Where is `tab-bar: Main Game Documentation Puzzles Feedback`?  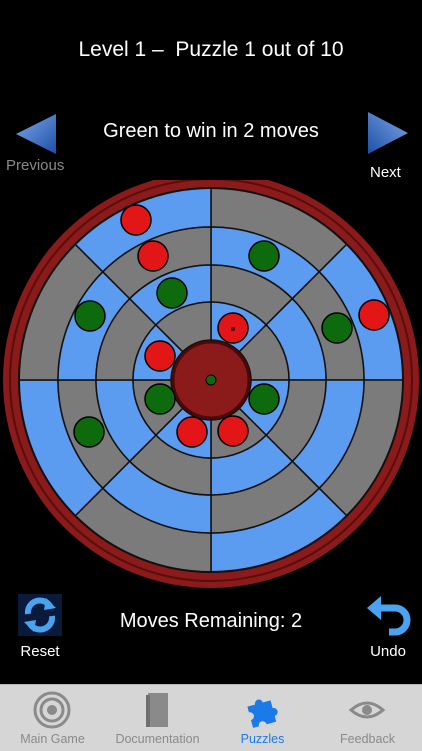 tab-bar: Main Game Documentation Puzzles Feedback is located at coordinates (211, 717).